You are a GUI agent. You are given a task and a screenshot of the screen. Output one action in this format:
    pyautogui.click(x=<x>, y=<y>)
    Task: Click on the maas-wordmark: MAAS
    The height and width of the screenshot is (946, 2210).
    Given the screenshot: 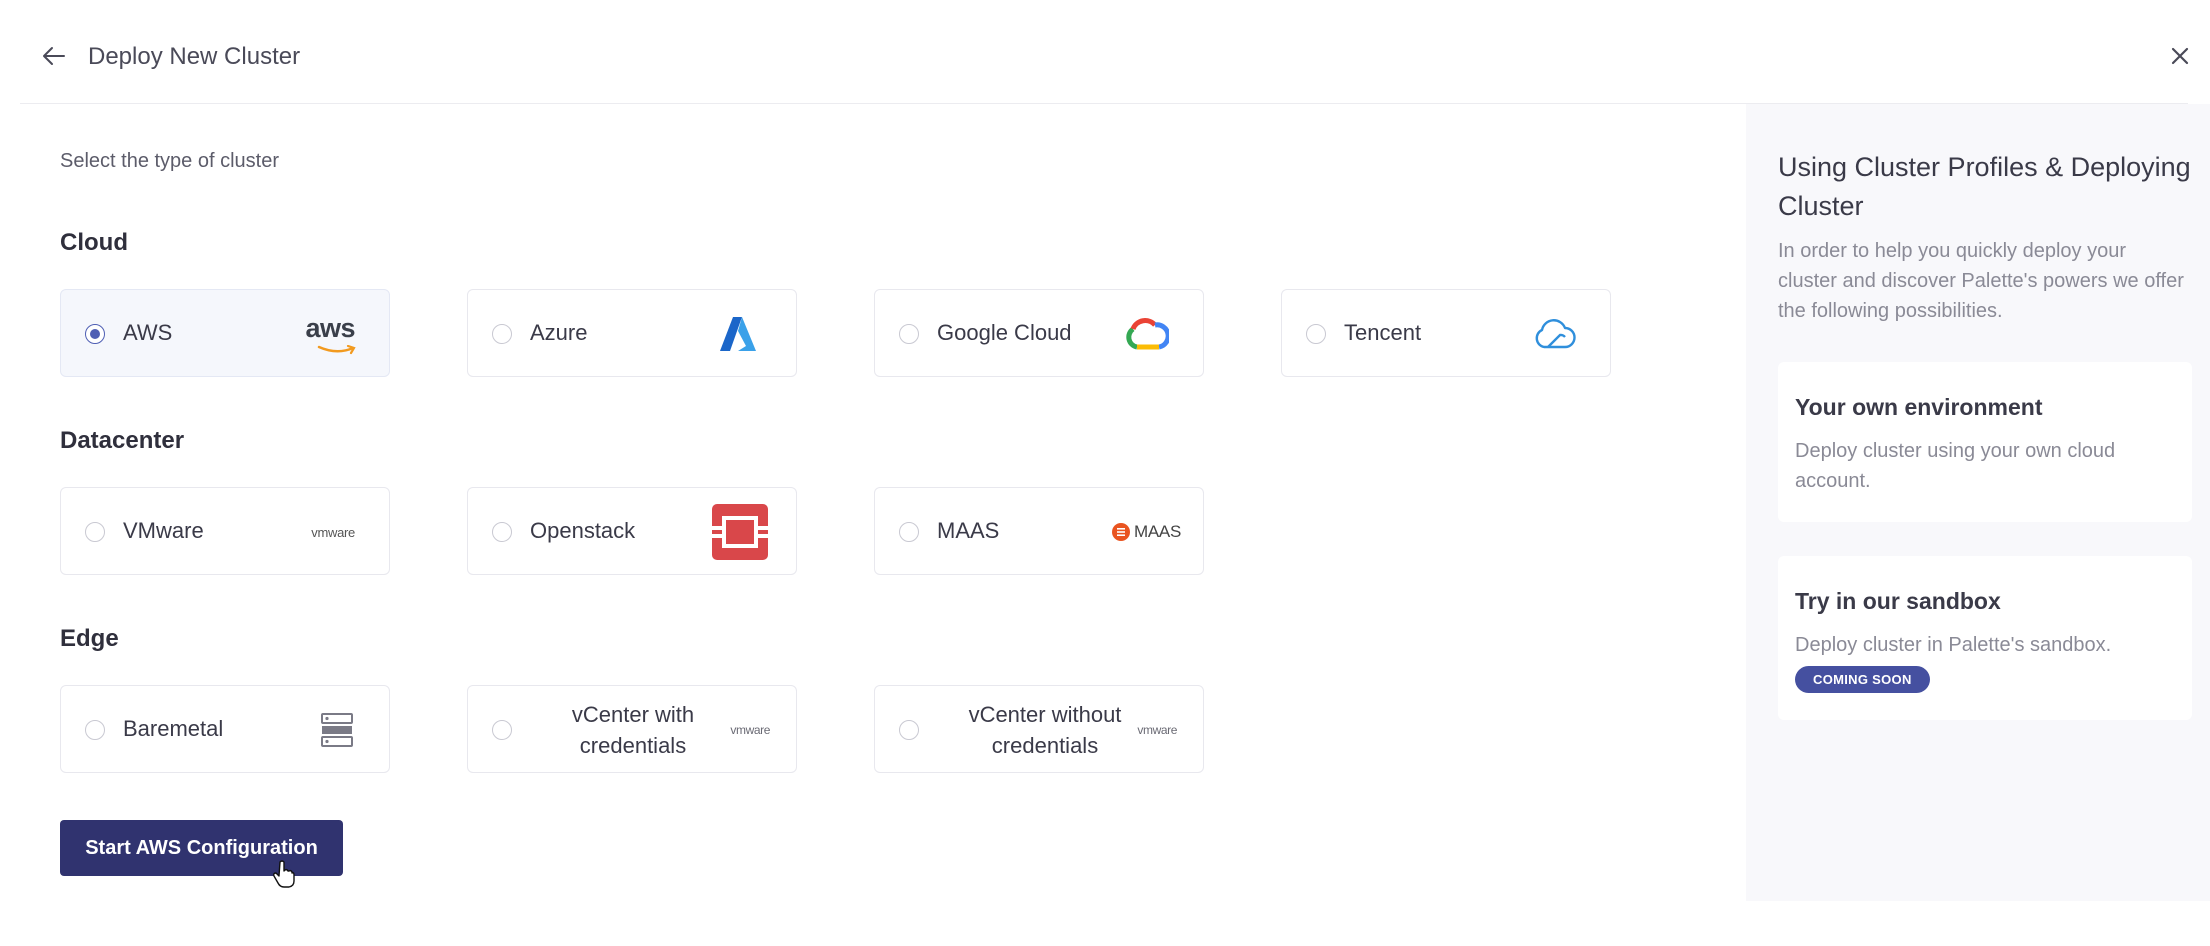 What is the action you would take?
    pyautogui.click(x=1157, y=531)
    